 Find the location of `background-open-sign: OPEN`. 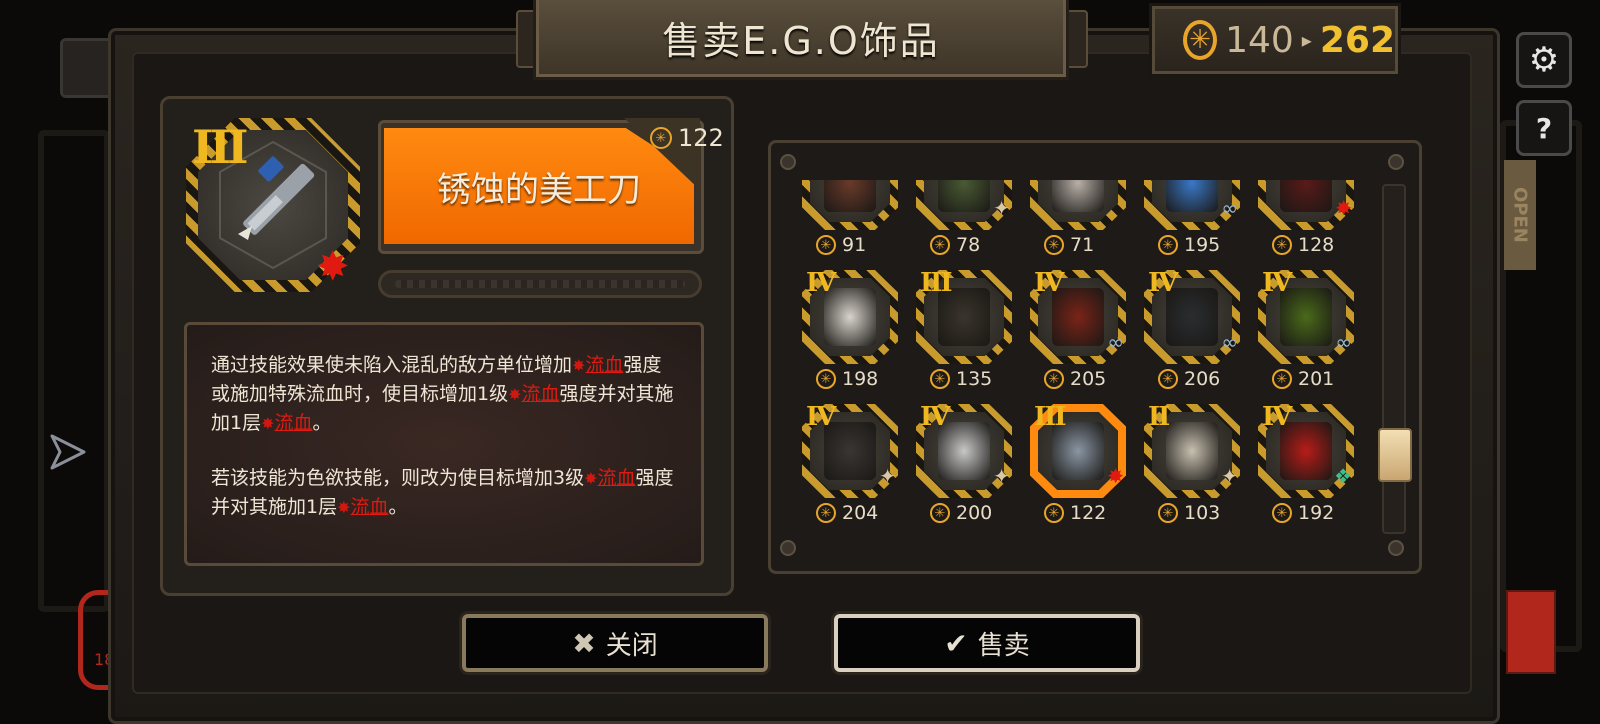

background-open-sign: OPEN is located at coordinates (1520, 215).